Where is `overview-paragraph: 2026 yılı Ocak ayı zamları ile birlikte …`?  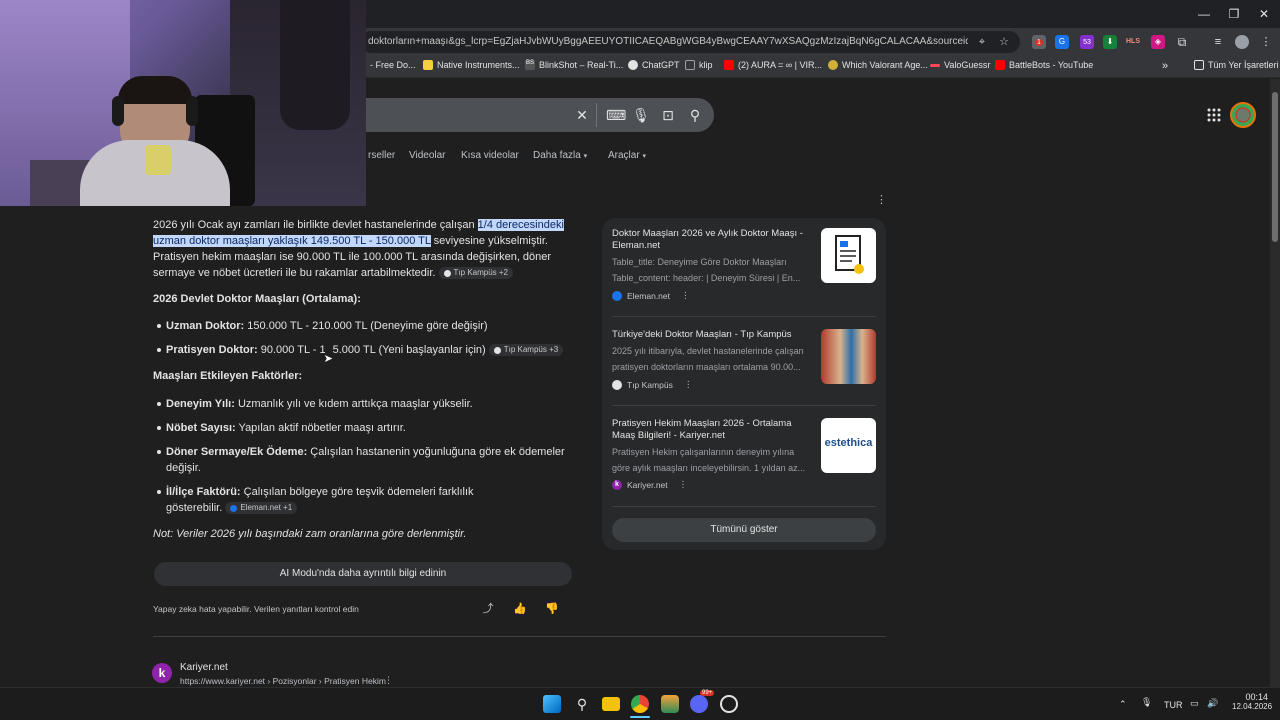
overview-paragraph: 2026 yılı Ocak ayı zamları ile birlikte … is located at coordinates (358, 249).